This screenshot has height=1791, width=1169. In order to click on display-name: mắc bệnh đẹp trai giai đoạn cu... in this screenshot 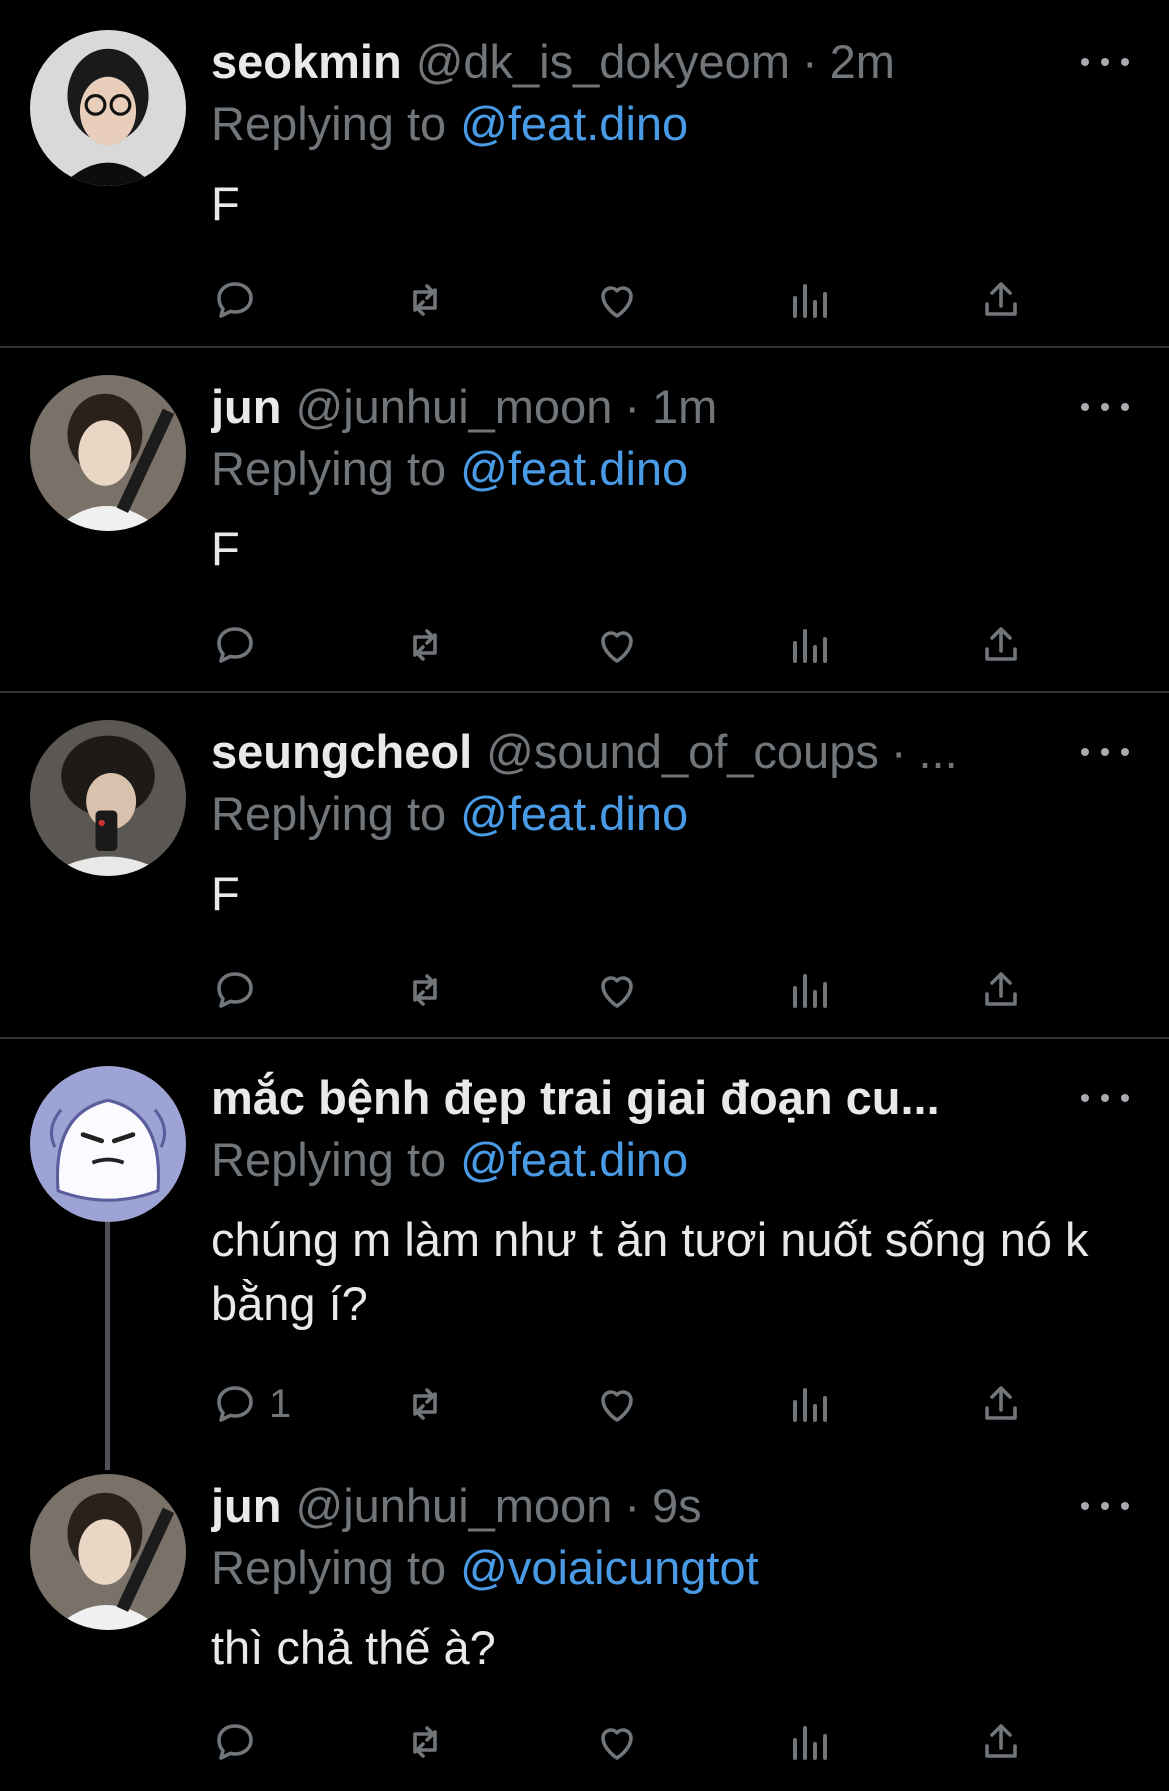, I will do `click(575, 1098)`.